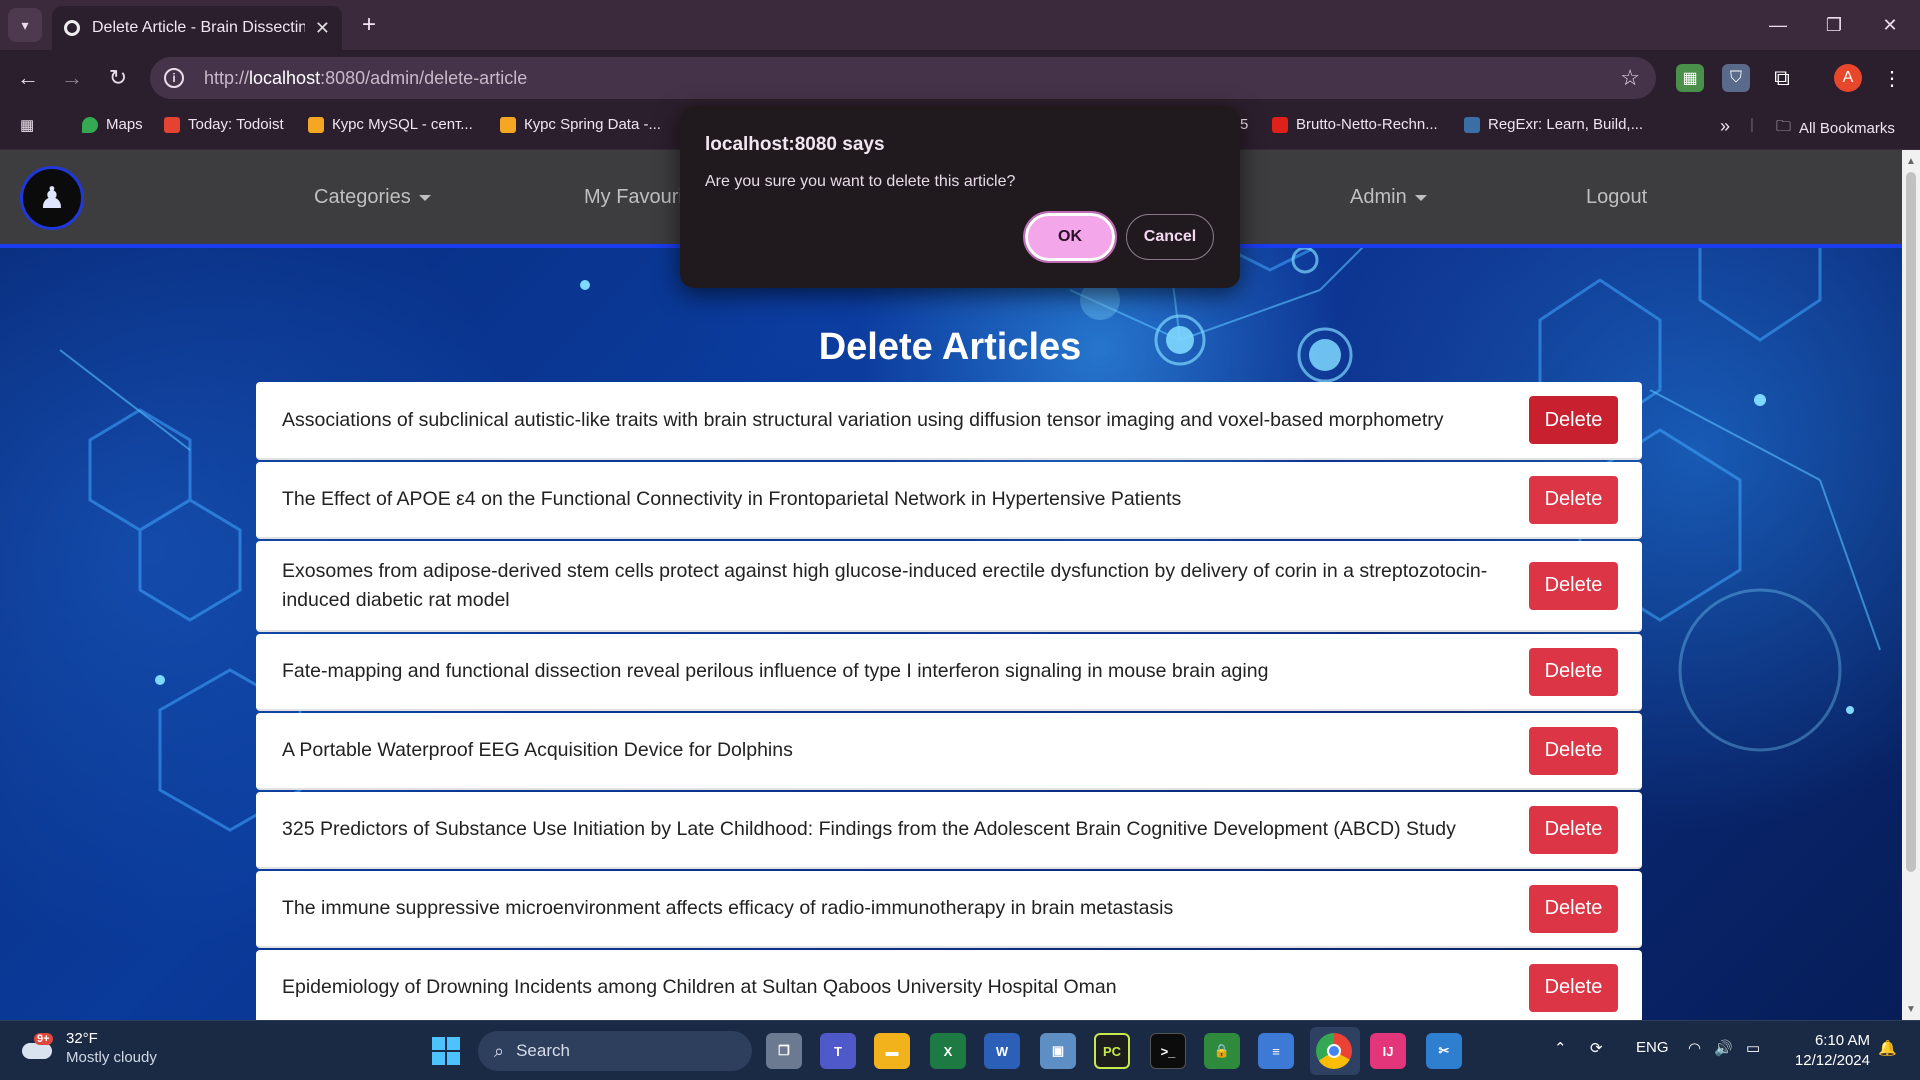  I want to click on nav-admin: Admin, so click(1388, 197).